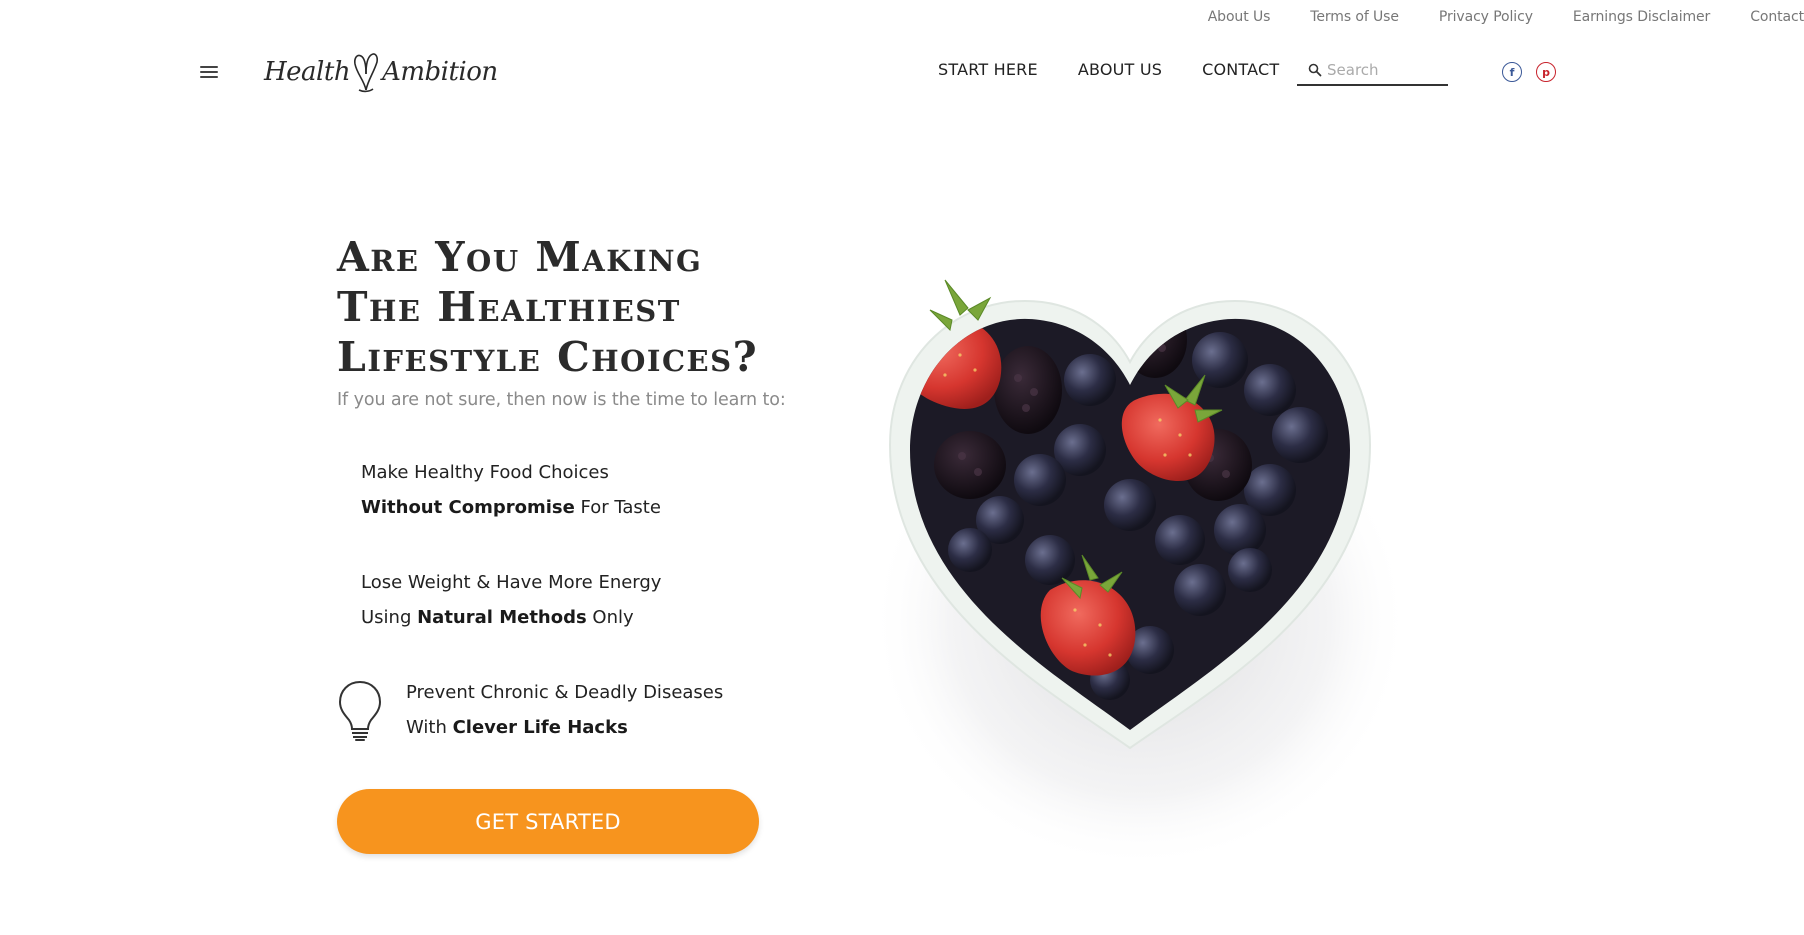 This screenshot has height=935, width=1804. I want to click on utility-link-about-us: About Us, so click(1239, 17).